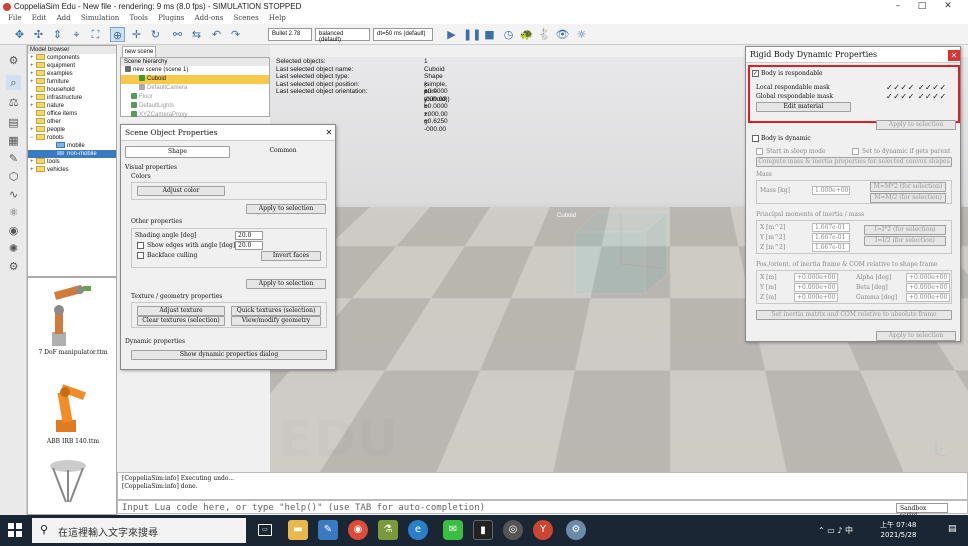  Describe the element at coordinates (13, 82) in the screenshot. I see `zoom-icon: ⌕` at that location.